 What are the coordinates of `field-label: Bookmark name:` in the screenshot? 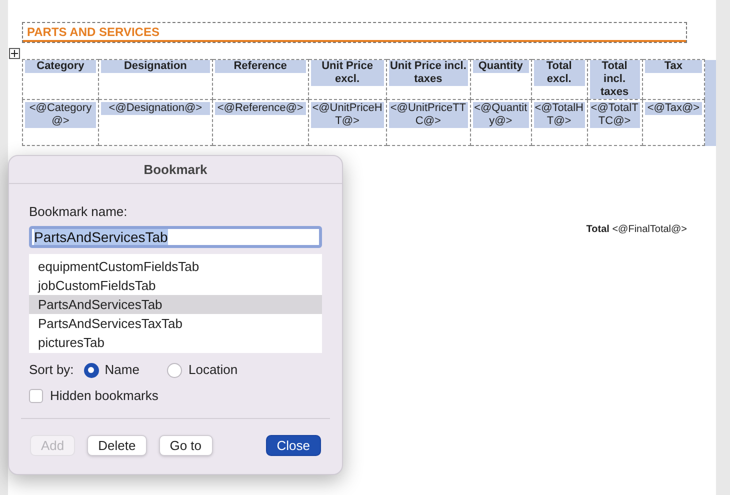 It's located at (78, 212).